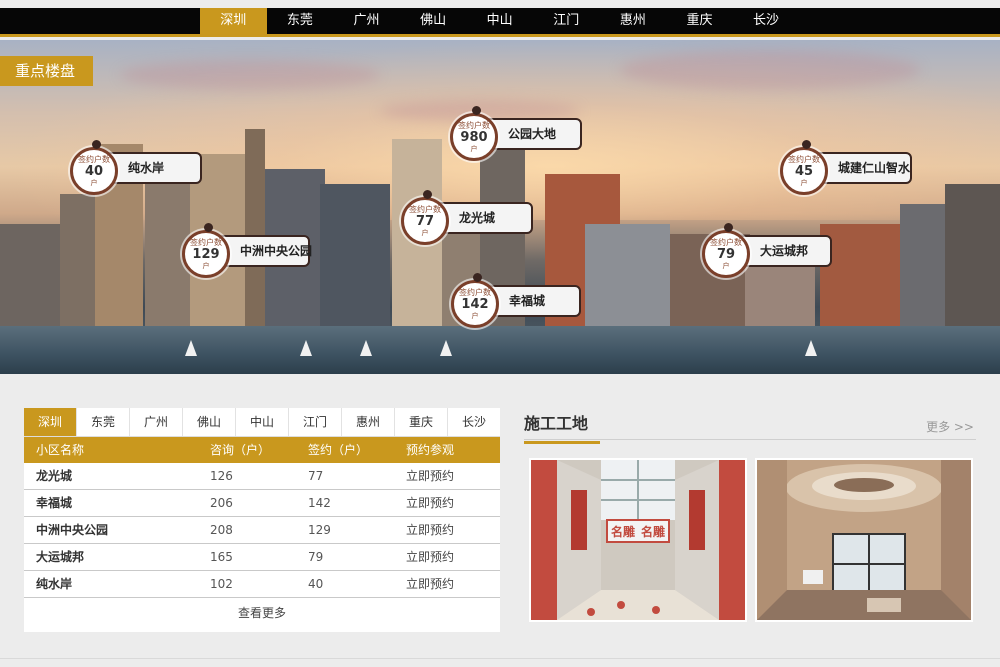  I want to click on table-header: 小区名称 咨询（户） 签约（户） 预约参观, so click(262, 450).